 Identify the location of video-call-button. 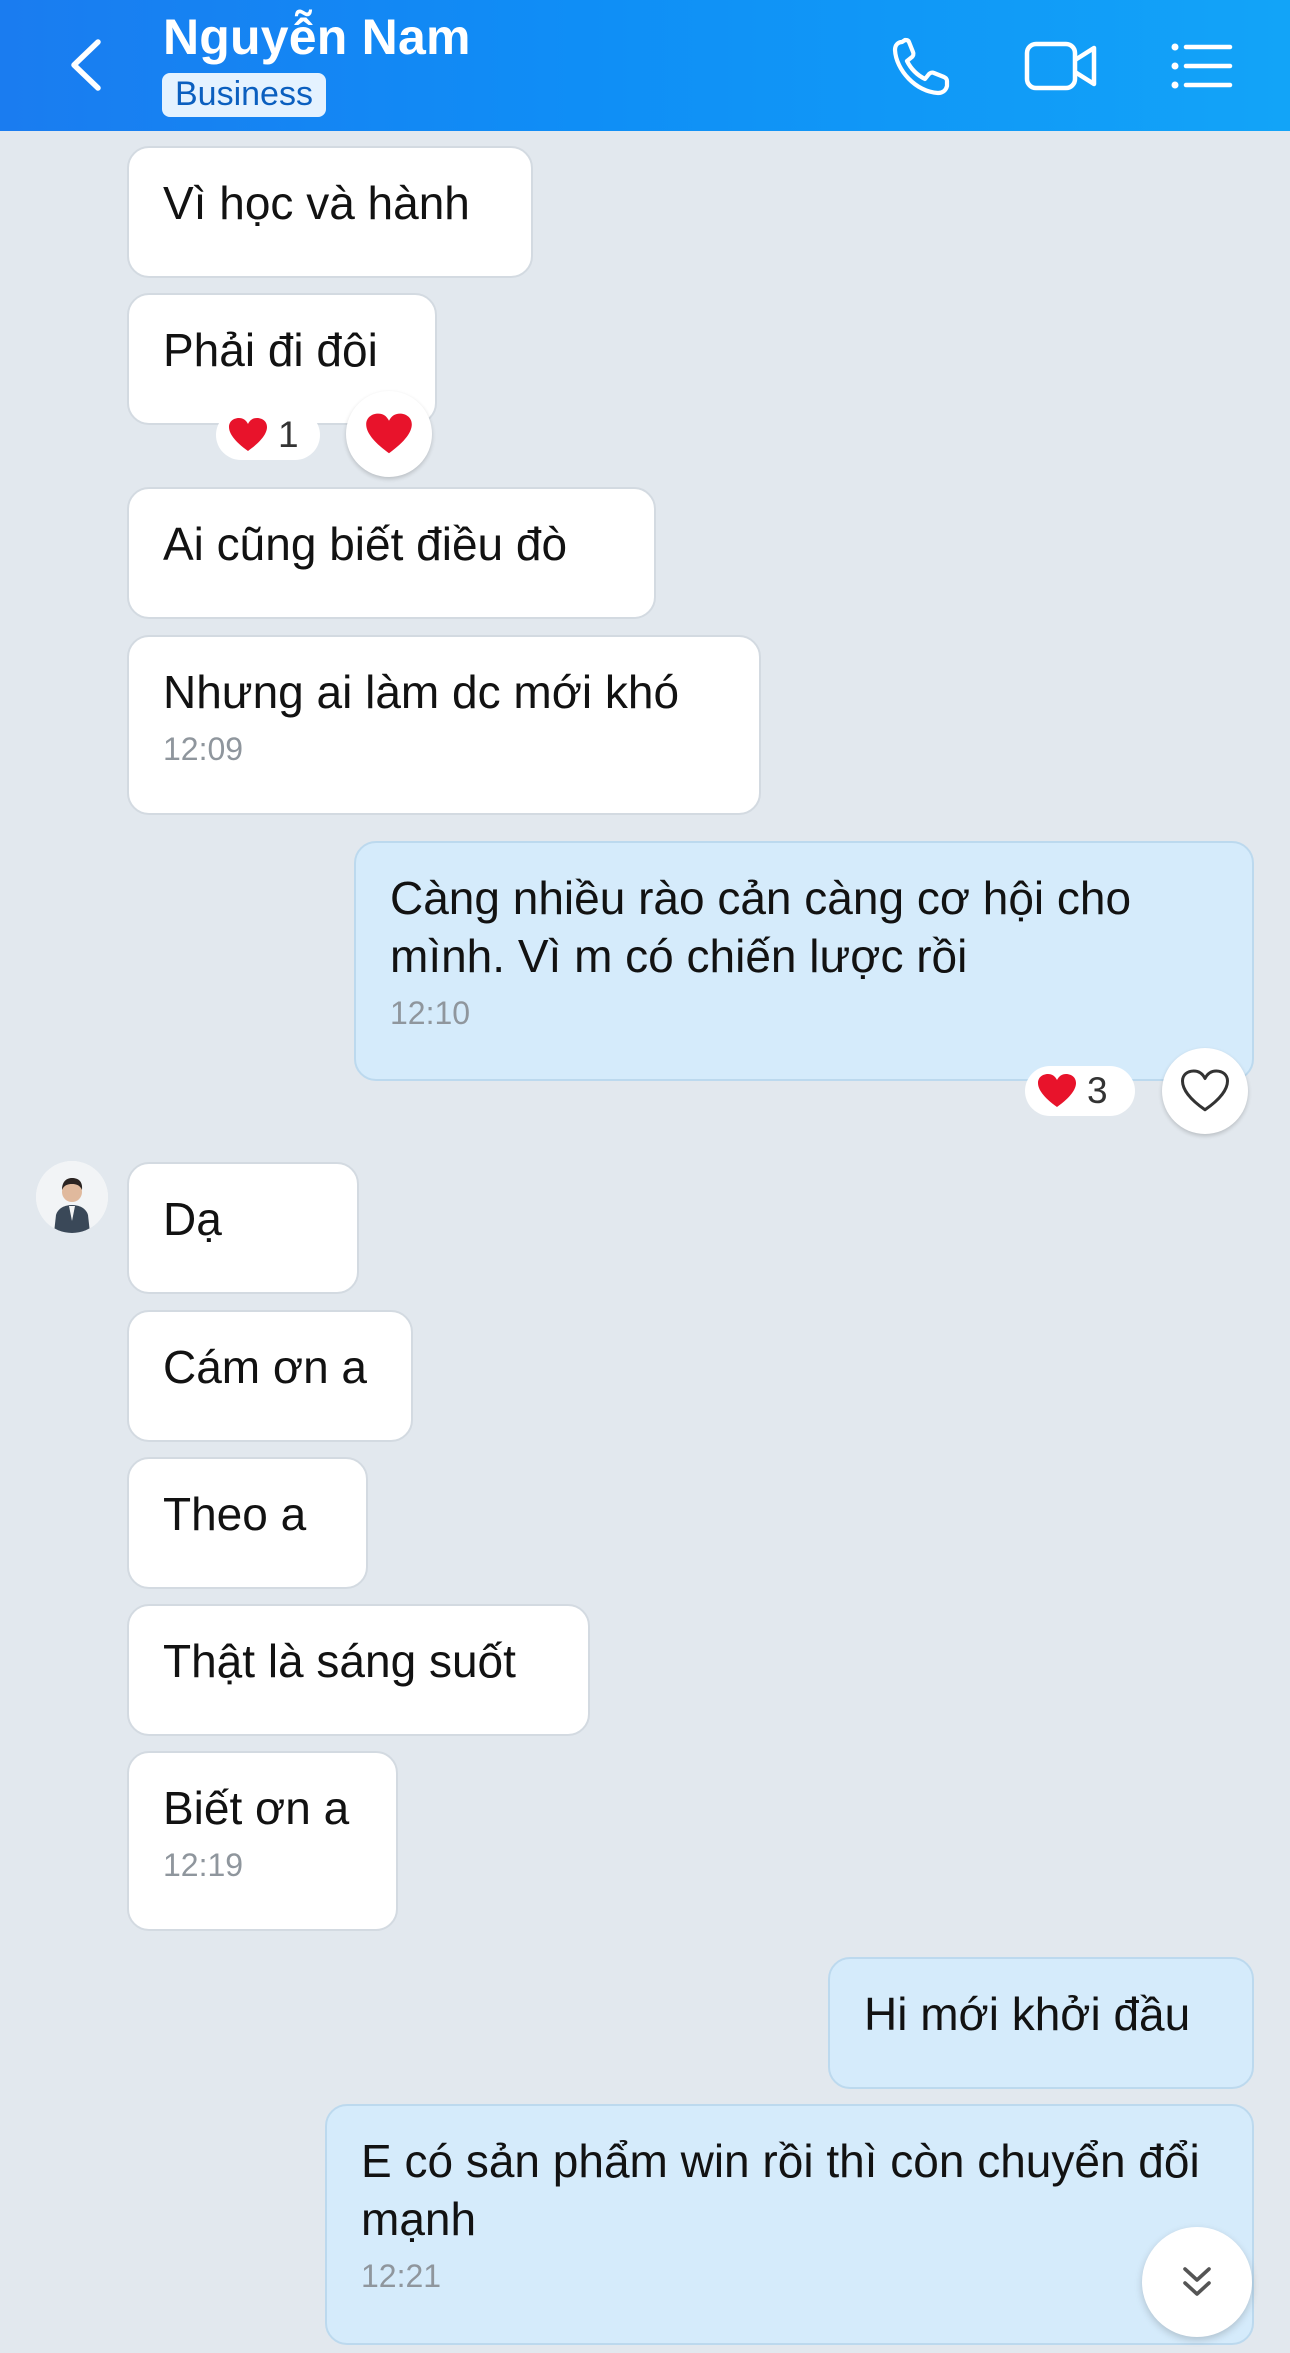
(1061, 66).